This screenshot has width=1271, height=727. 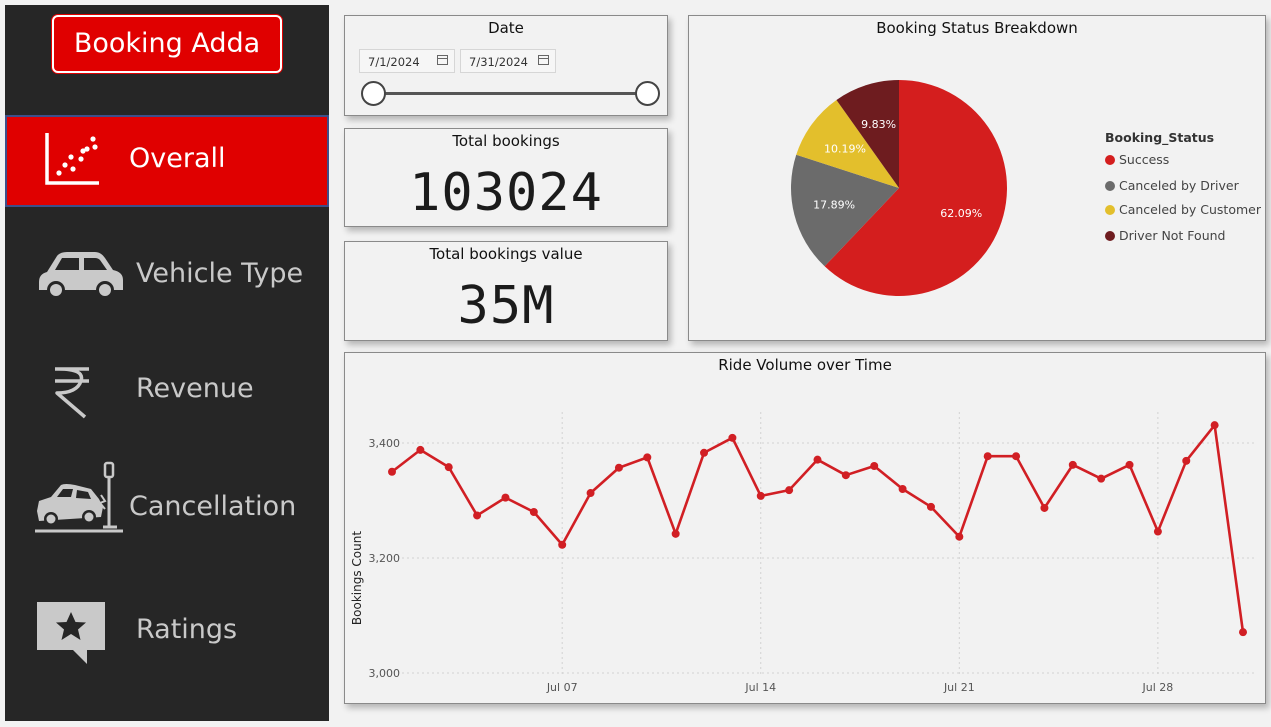 What do you see at coordinates (385, 558) in the screenshot?
I see `y-tick-label: 3,200` at bounding box center [385, 558].